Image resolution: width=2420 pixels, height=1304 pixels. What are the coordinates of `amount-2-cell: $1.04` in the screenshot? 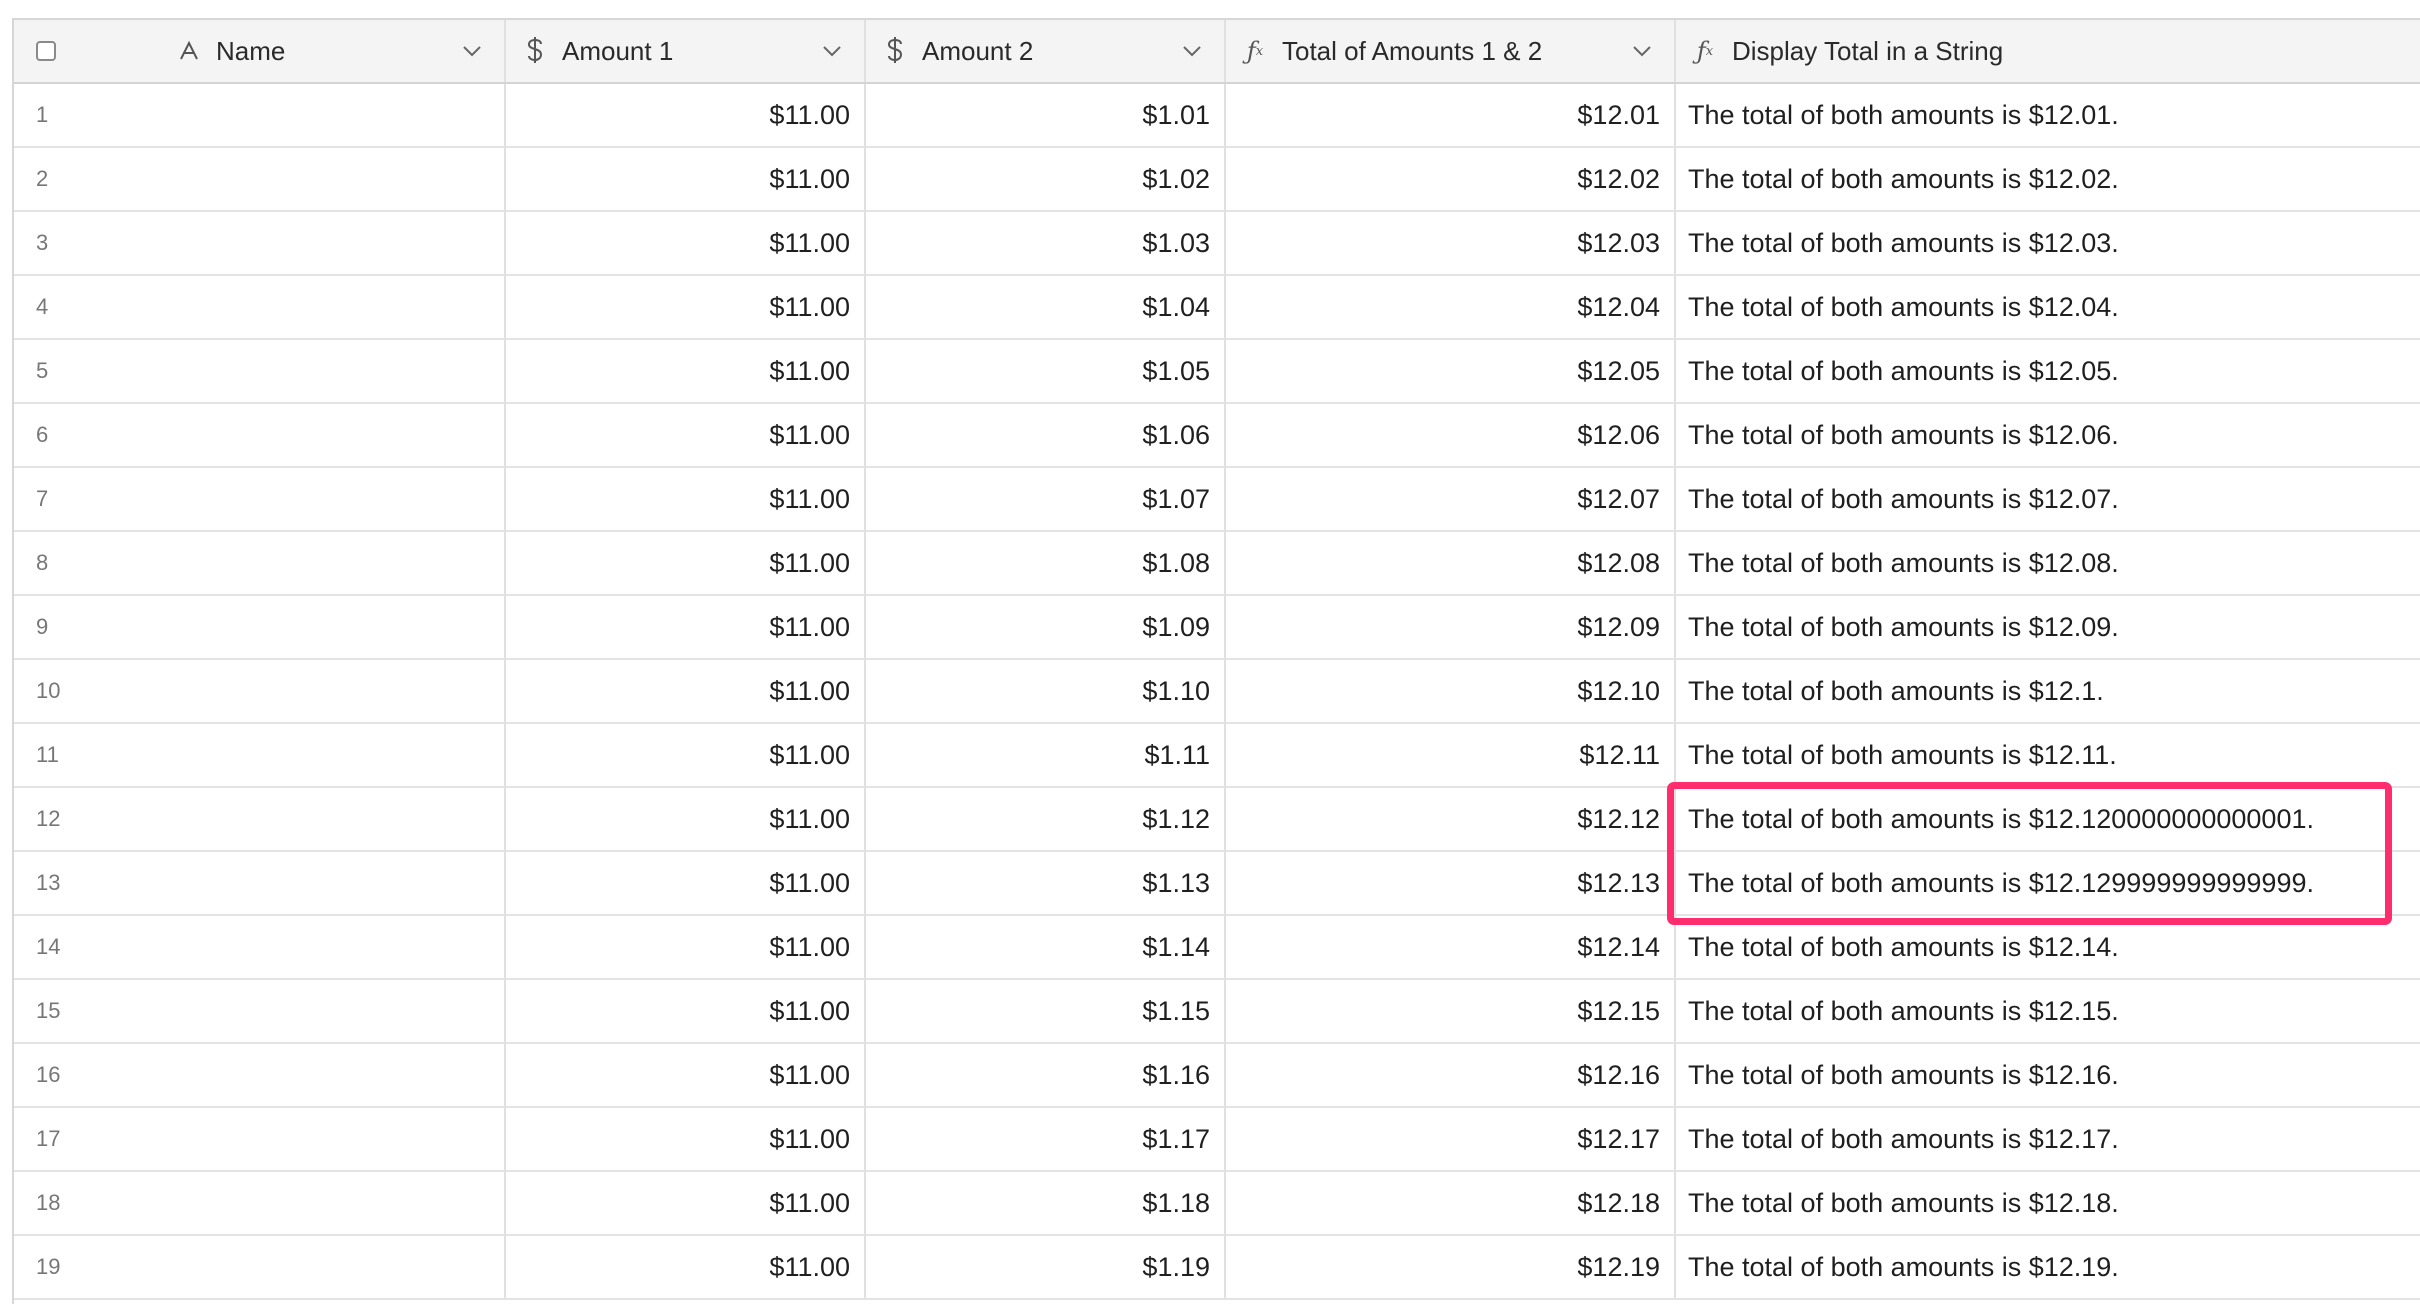 It's located at (1046, 307).